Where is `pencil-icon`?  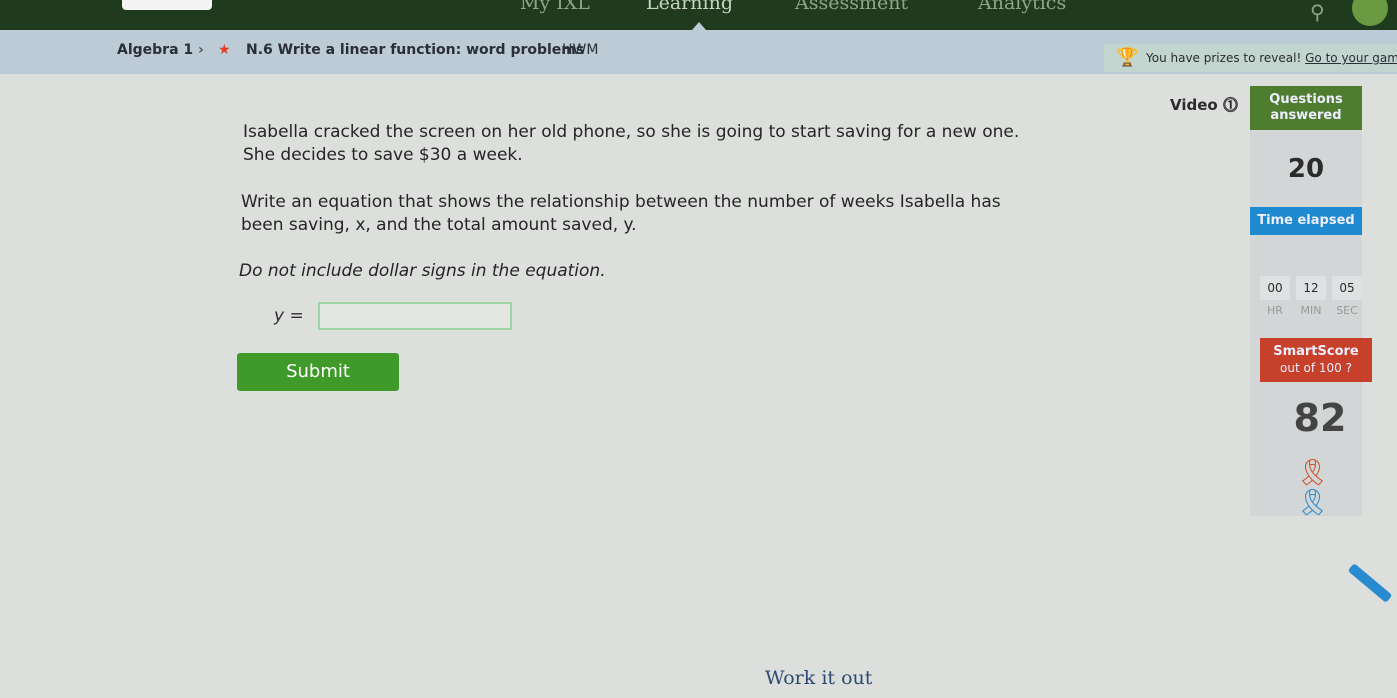 pencil-icon is located at coordinates (1370, 583).